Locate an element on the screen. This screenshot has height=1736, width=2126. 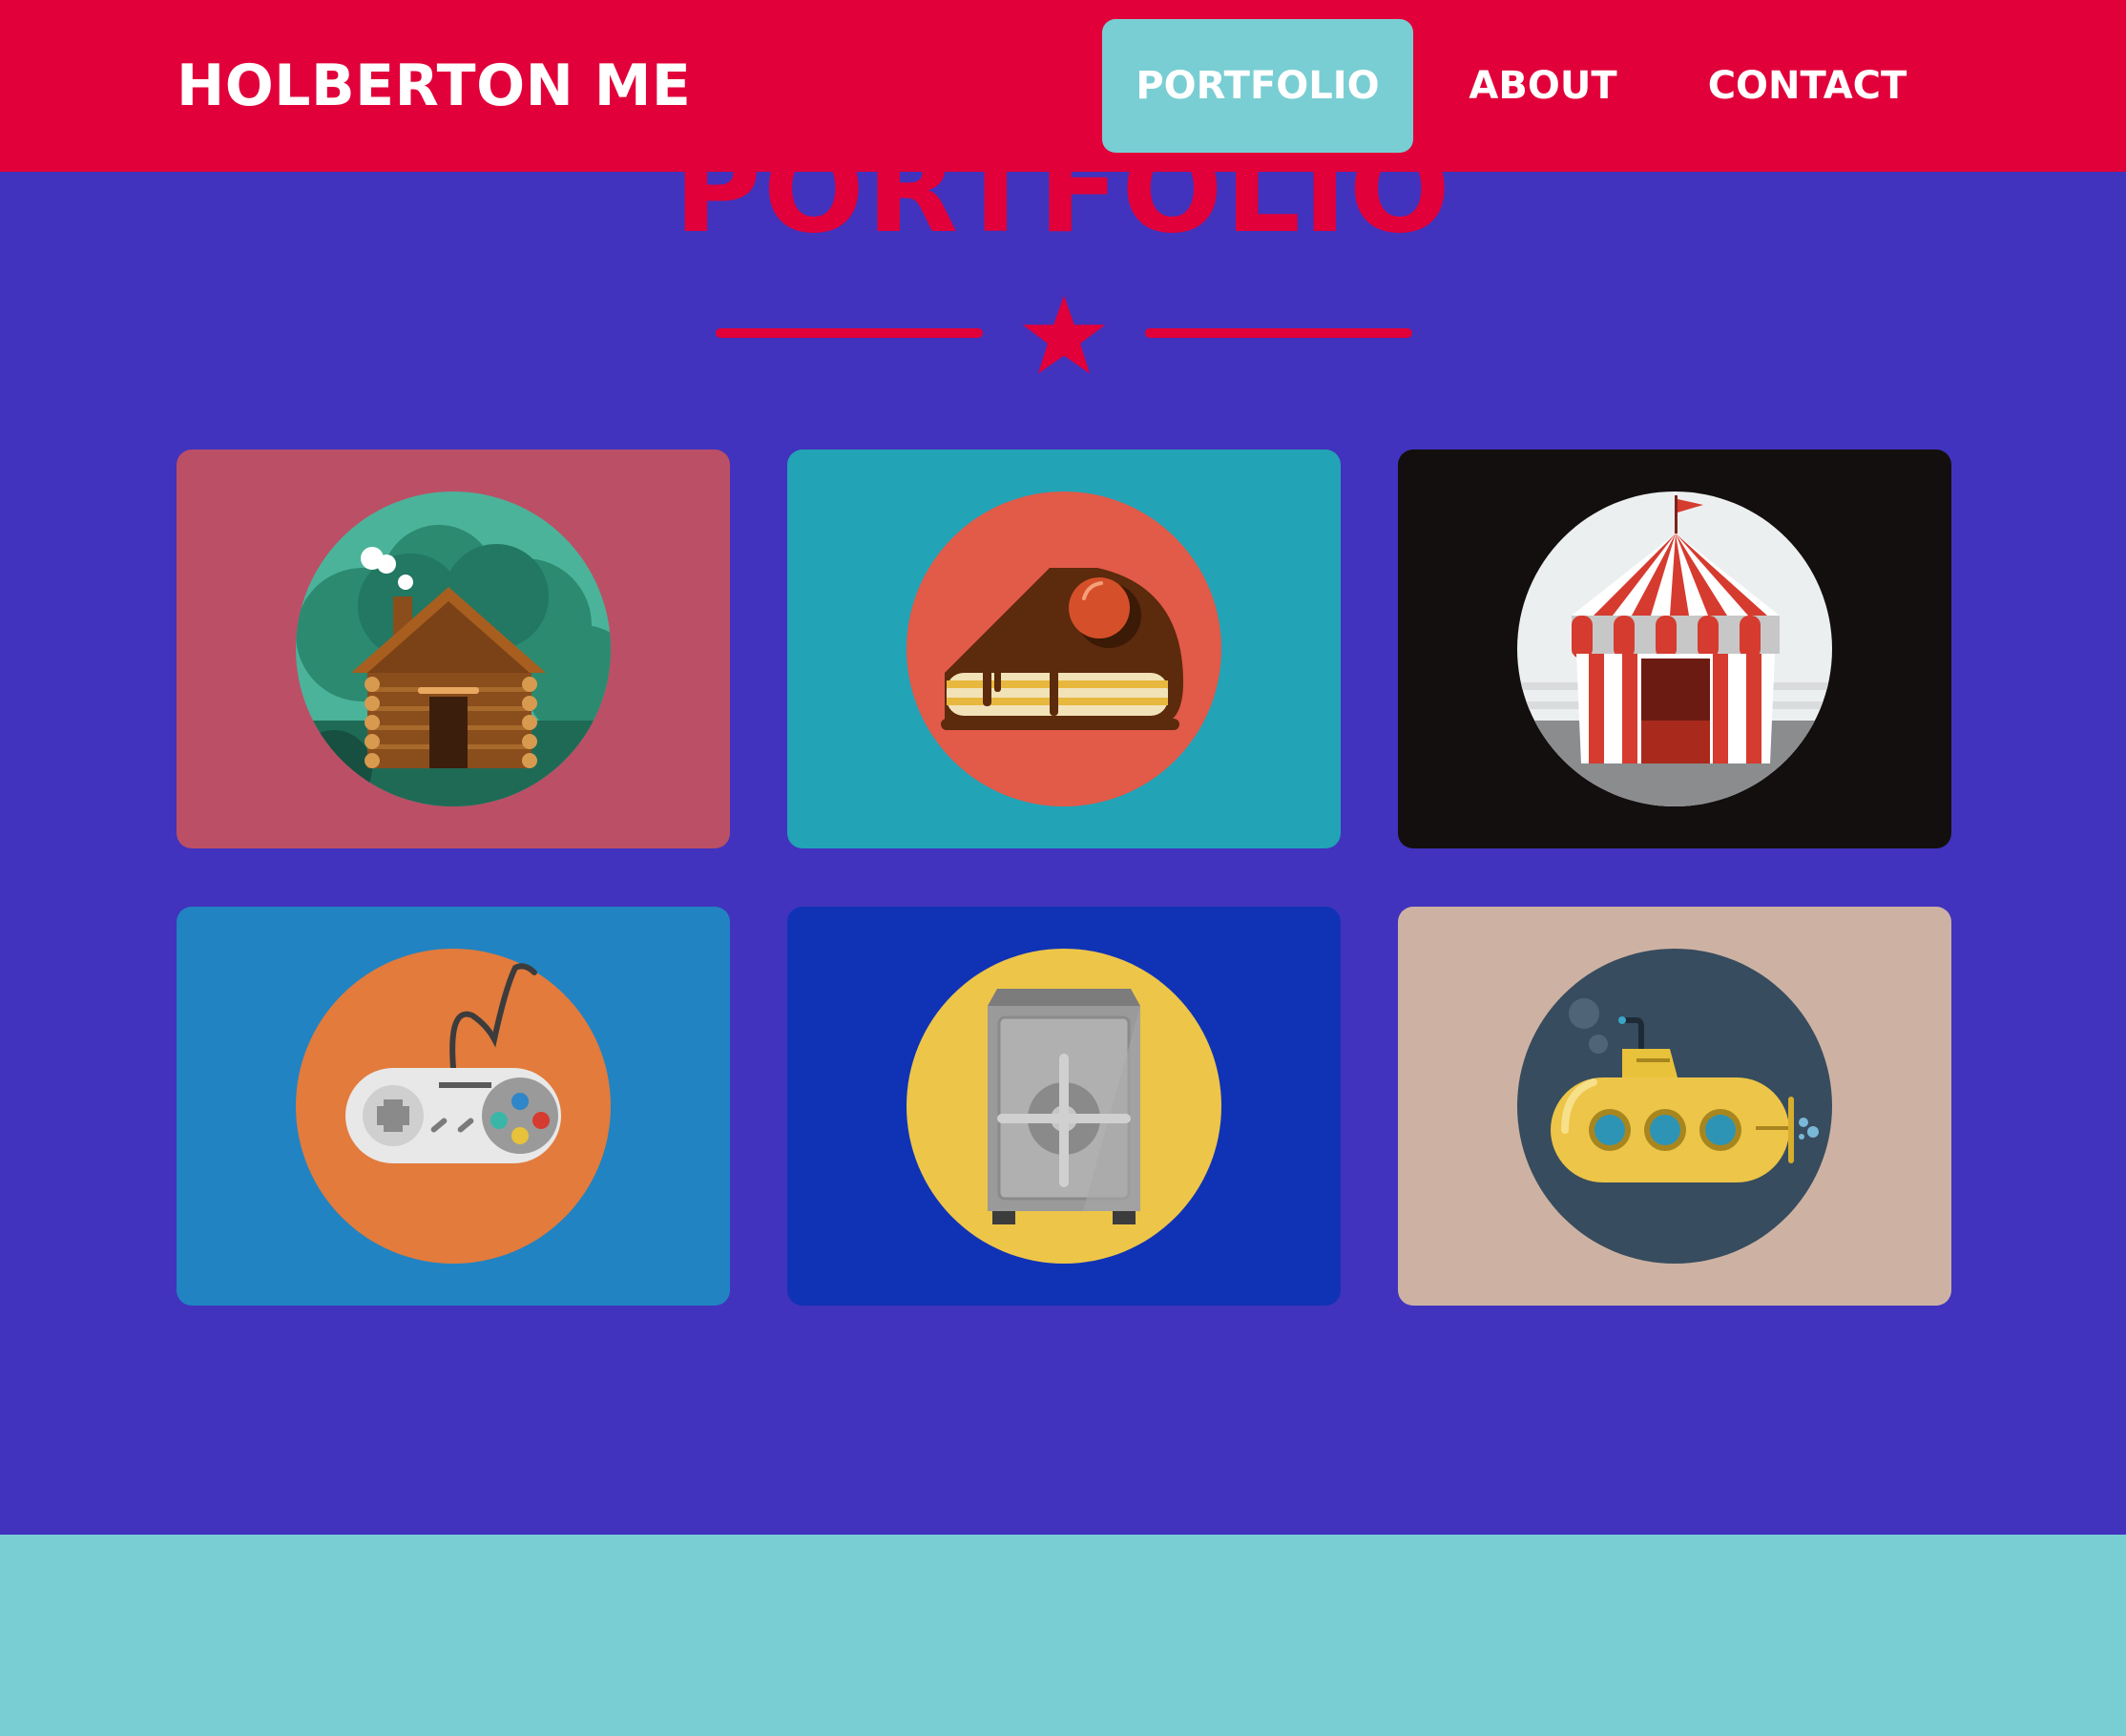
divider-line-left is located at coordinates (849, 333).